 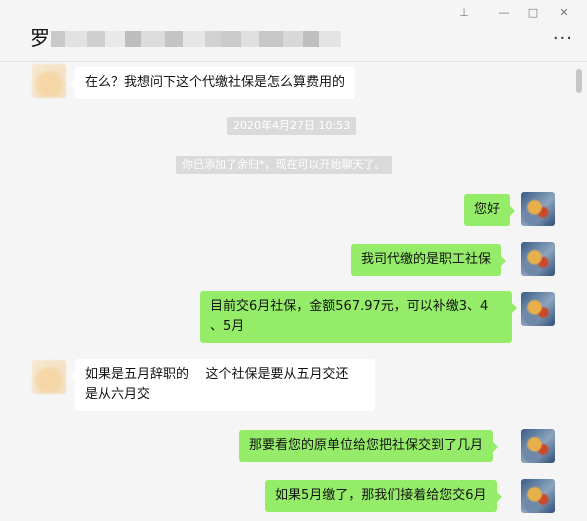 I want to click on more-options-icon: ···, so click(x=563, y=39).